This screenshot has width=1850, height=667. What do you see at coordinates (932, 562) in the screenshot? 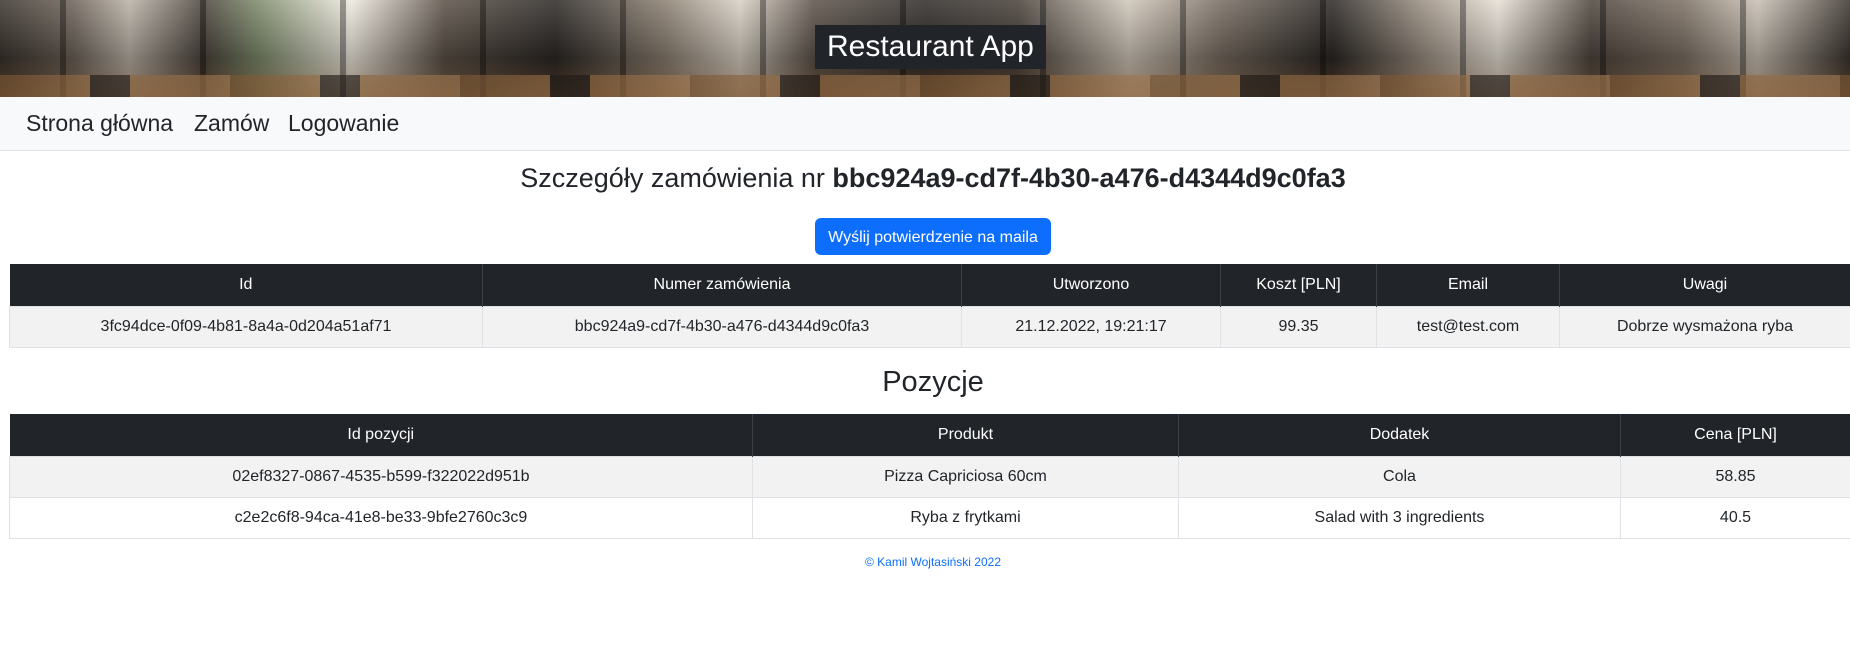
I see `footer-copyright: © Kamil Wojtasiński 2022` at bounding box center [932, 562].